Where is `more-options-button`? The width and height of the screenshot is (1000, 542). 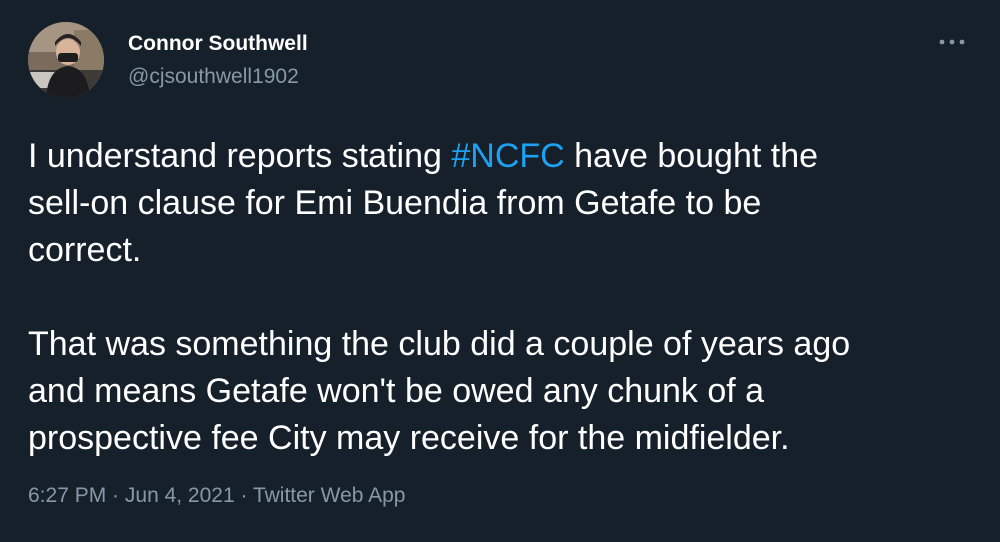
more-options-button is located at coordinates (952, 42).